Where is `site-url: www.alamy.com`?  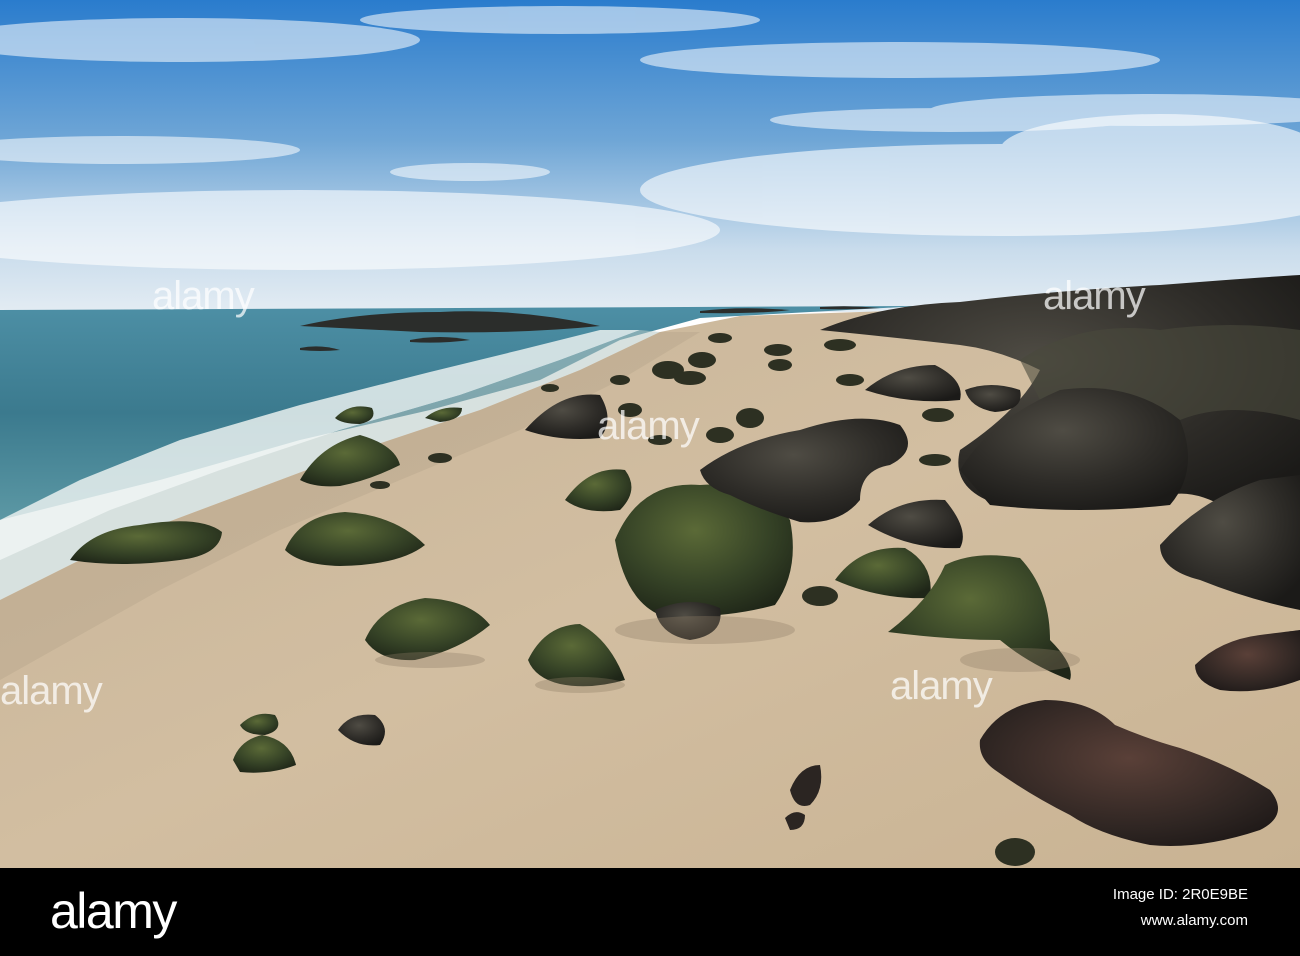
site-url: www.alamy.com is located at coordinates (1194, 920).